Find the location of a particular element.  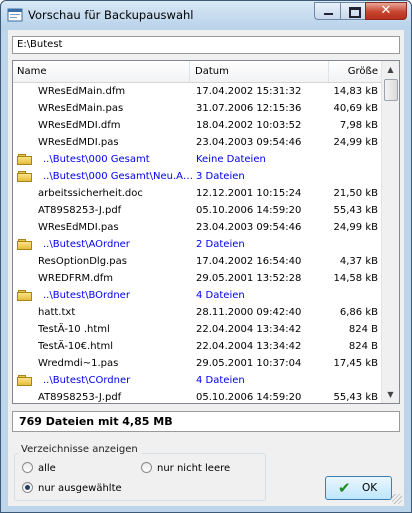

row-date: 17.04.2002 15:31:32 is located at coordinates (249, 91).